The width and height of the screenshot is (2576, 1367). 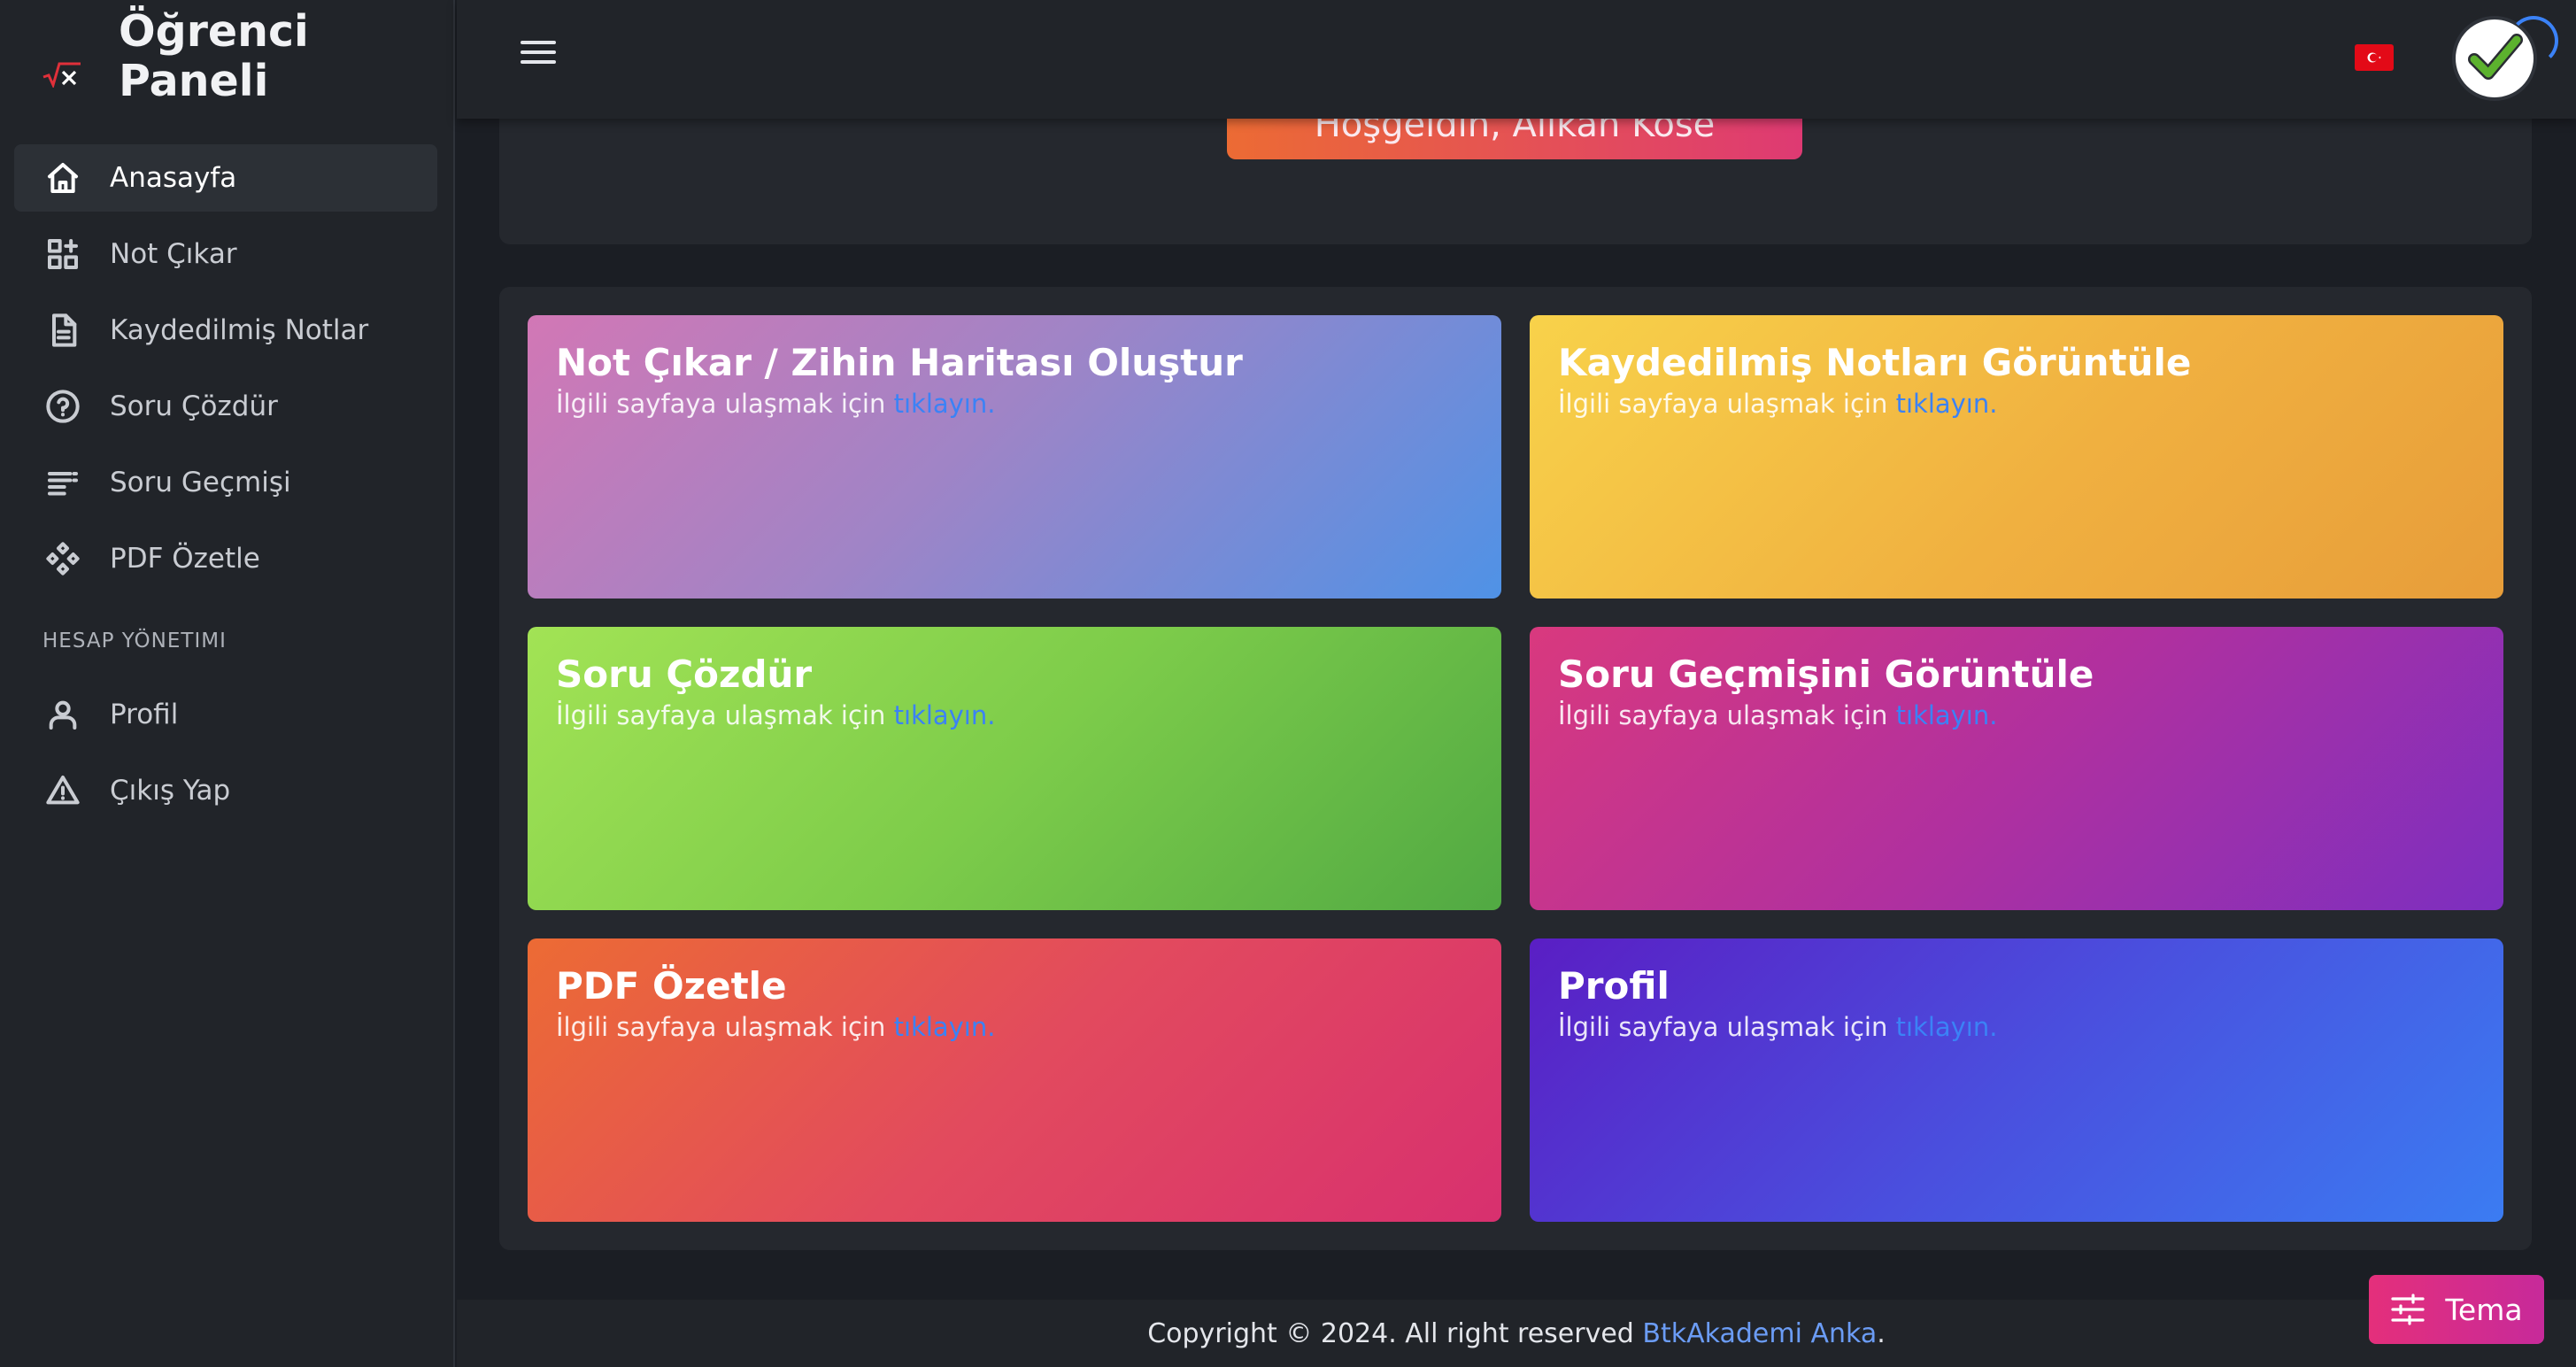 I want to click on loading-spinner-icon, so click(x=2533, y=41).